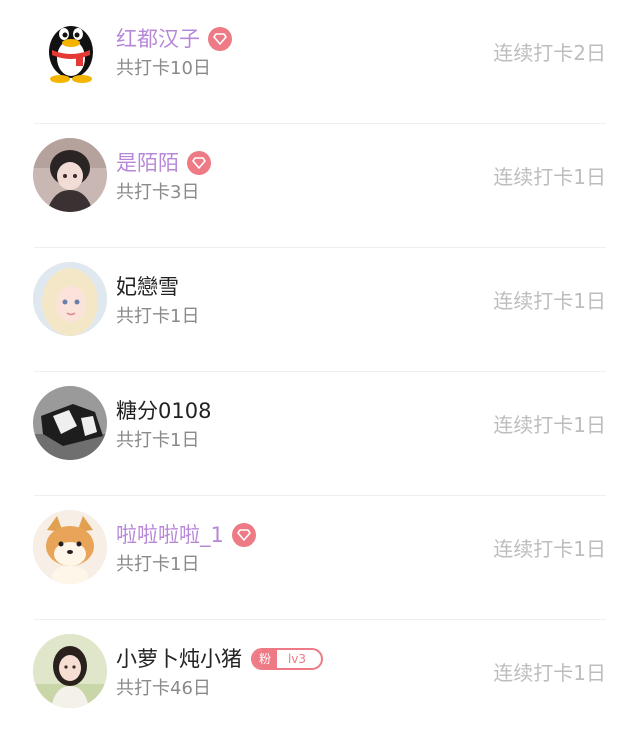 The width and height of the screenshot is (640, 744). I want to click on total-checkin-days: 共打卡3日, so click(158, 192).